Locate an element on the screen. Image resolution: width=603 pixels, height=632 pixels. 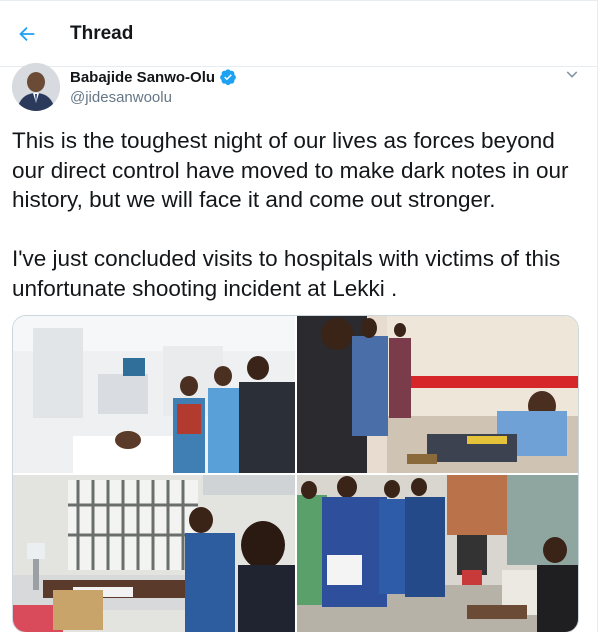
arrow-left-icon is located at coordinates (27, 34).